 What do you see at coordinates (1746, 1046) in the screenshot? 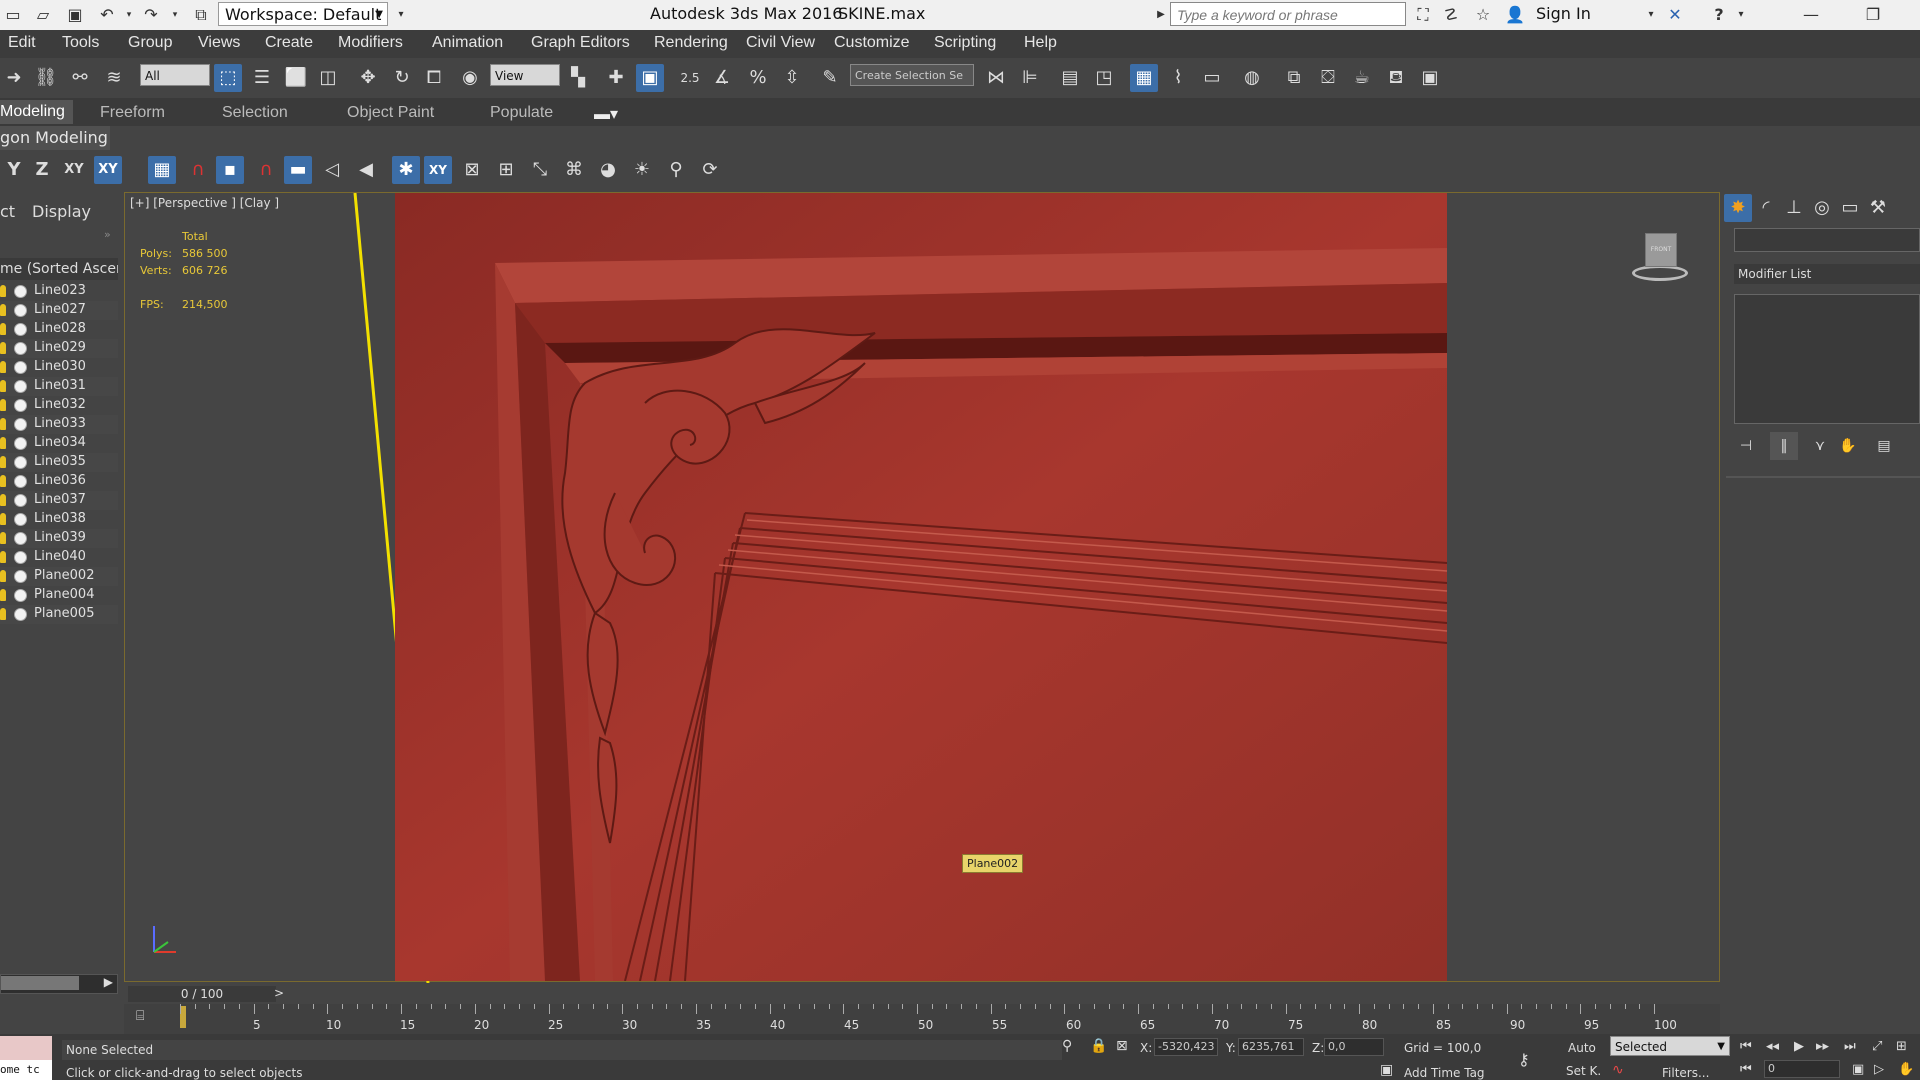
I see `go-to-start-icon: ⏮` at bounding box center [1746, 1046].